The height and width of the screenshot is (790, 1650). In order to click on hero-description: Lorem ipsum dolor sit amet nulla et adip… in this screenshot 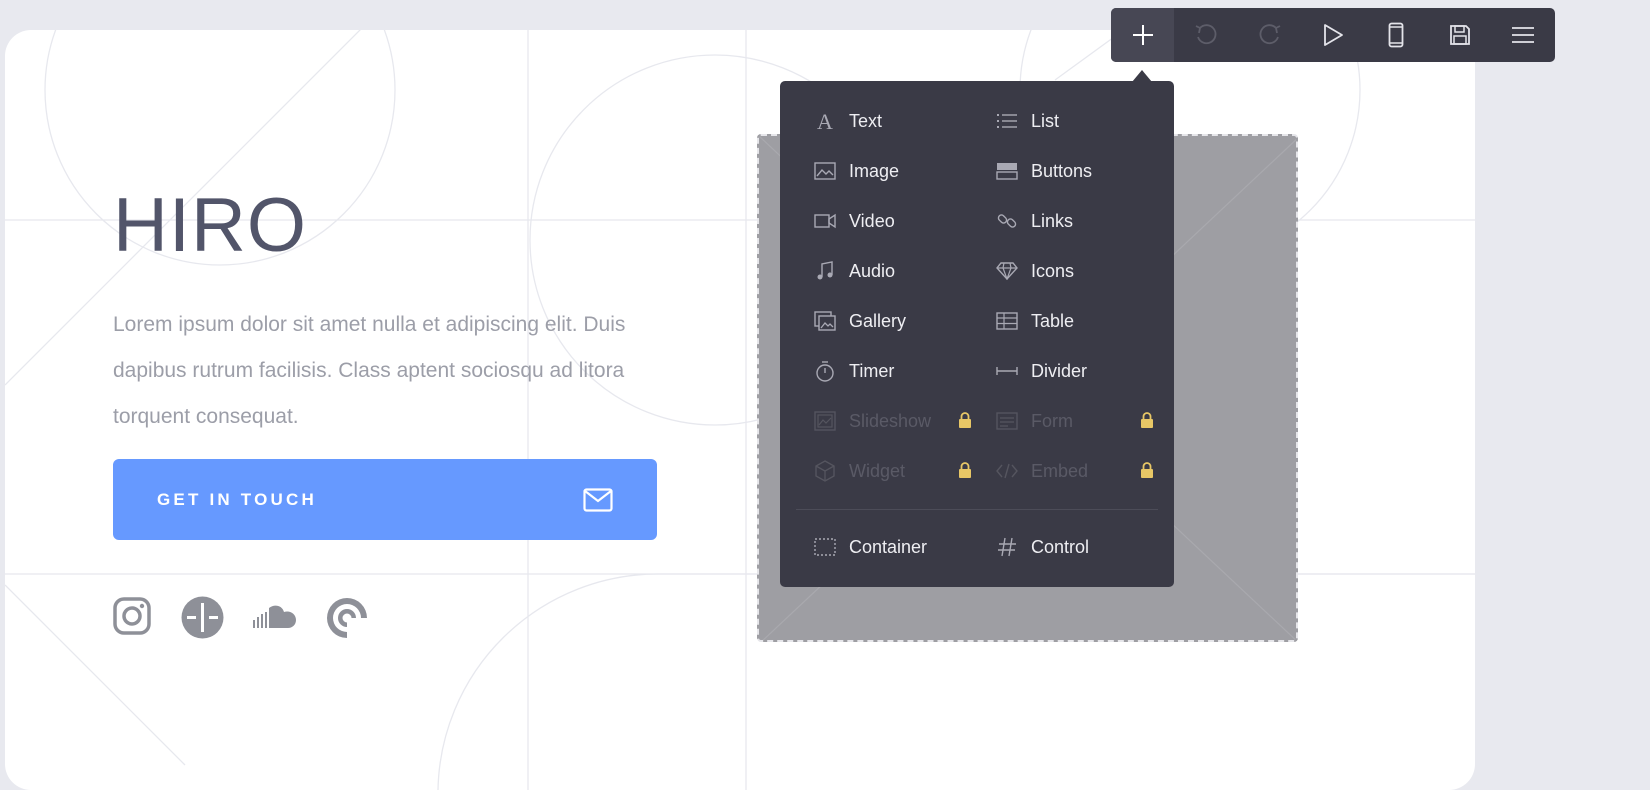, I will do `click(369, 370)`.